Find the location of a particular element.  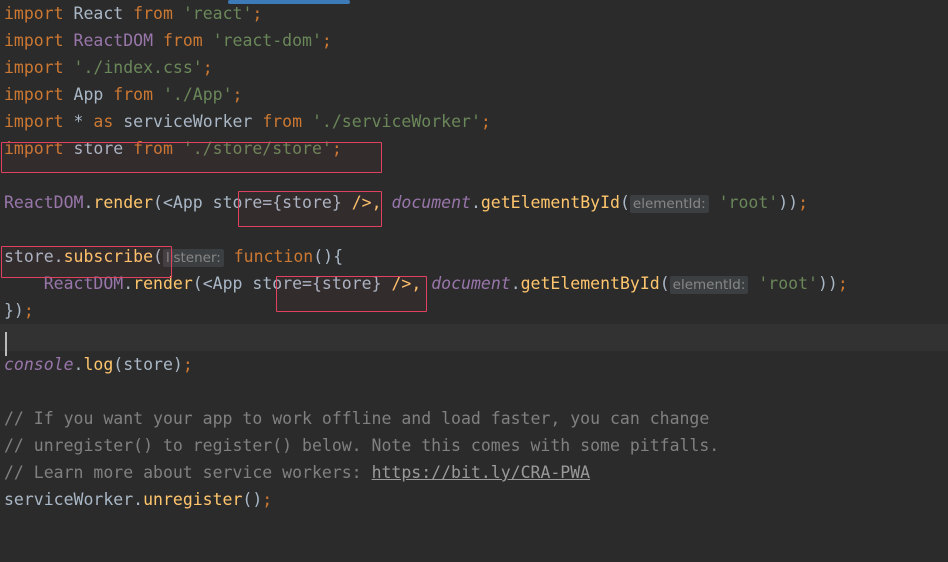

identifier-store: store is located at coordinates (98, 148).